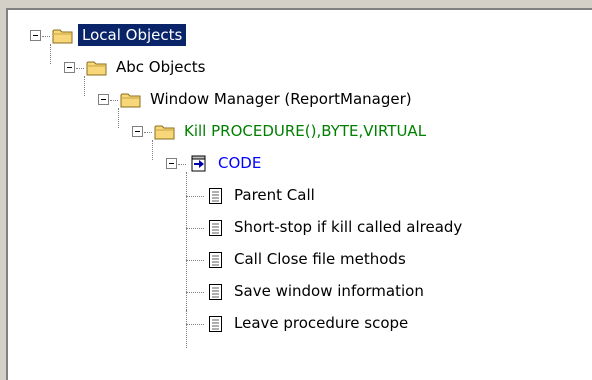  What do you see at coordinates (321, 323) in the screenshot?
I see `tree-node-label: Leave procedure scope` at bounding box center [321, 323].